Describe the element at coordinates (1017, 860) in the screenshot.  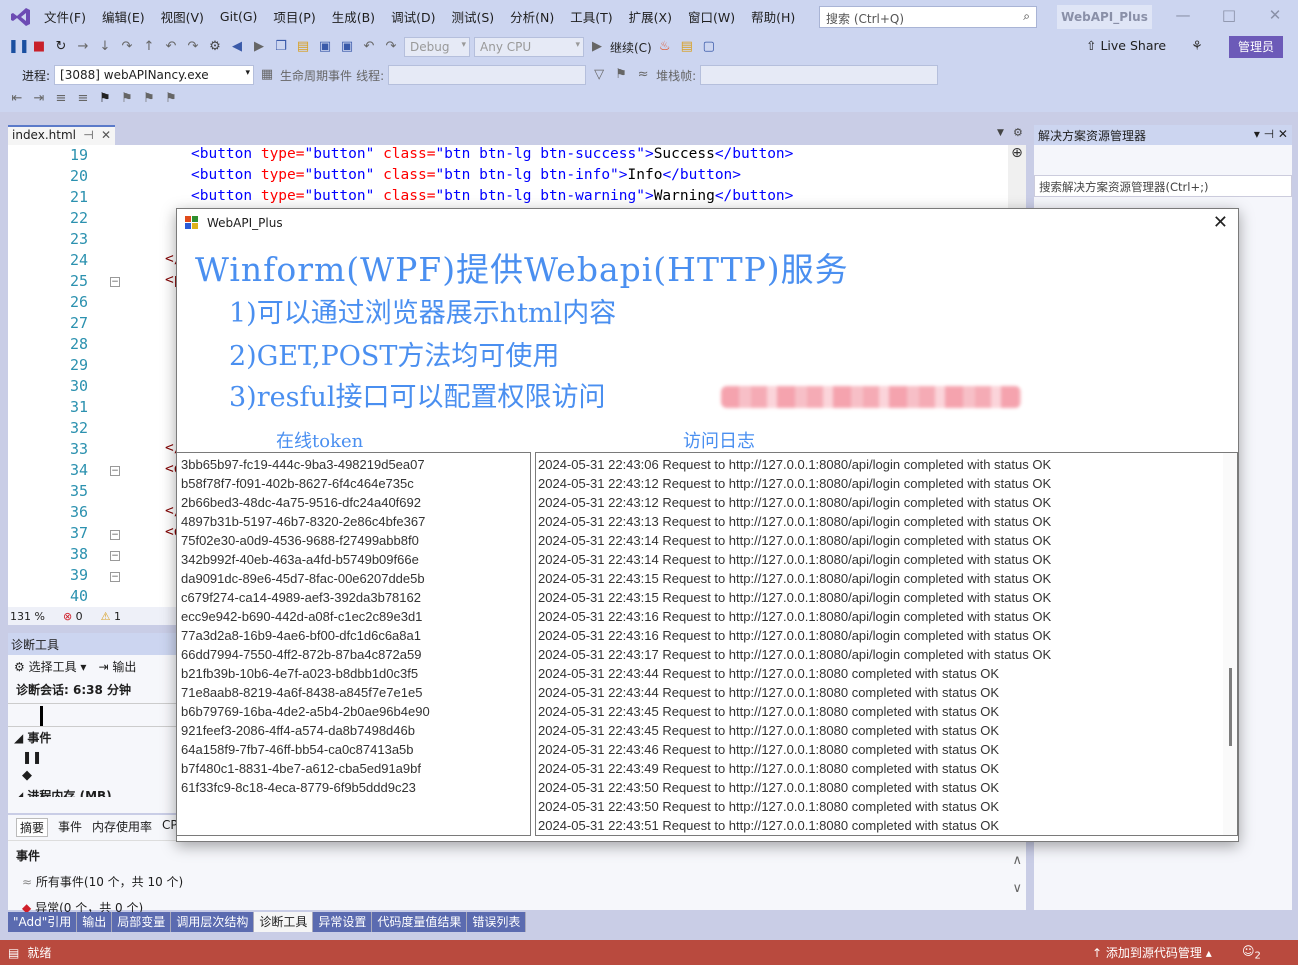
I see `scroll-up-icon: ∧` at that location.